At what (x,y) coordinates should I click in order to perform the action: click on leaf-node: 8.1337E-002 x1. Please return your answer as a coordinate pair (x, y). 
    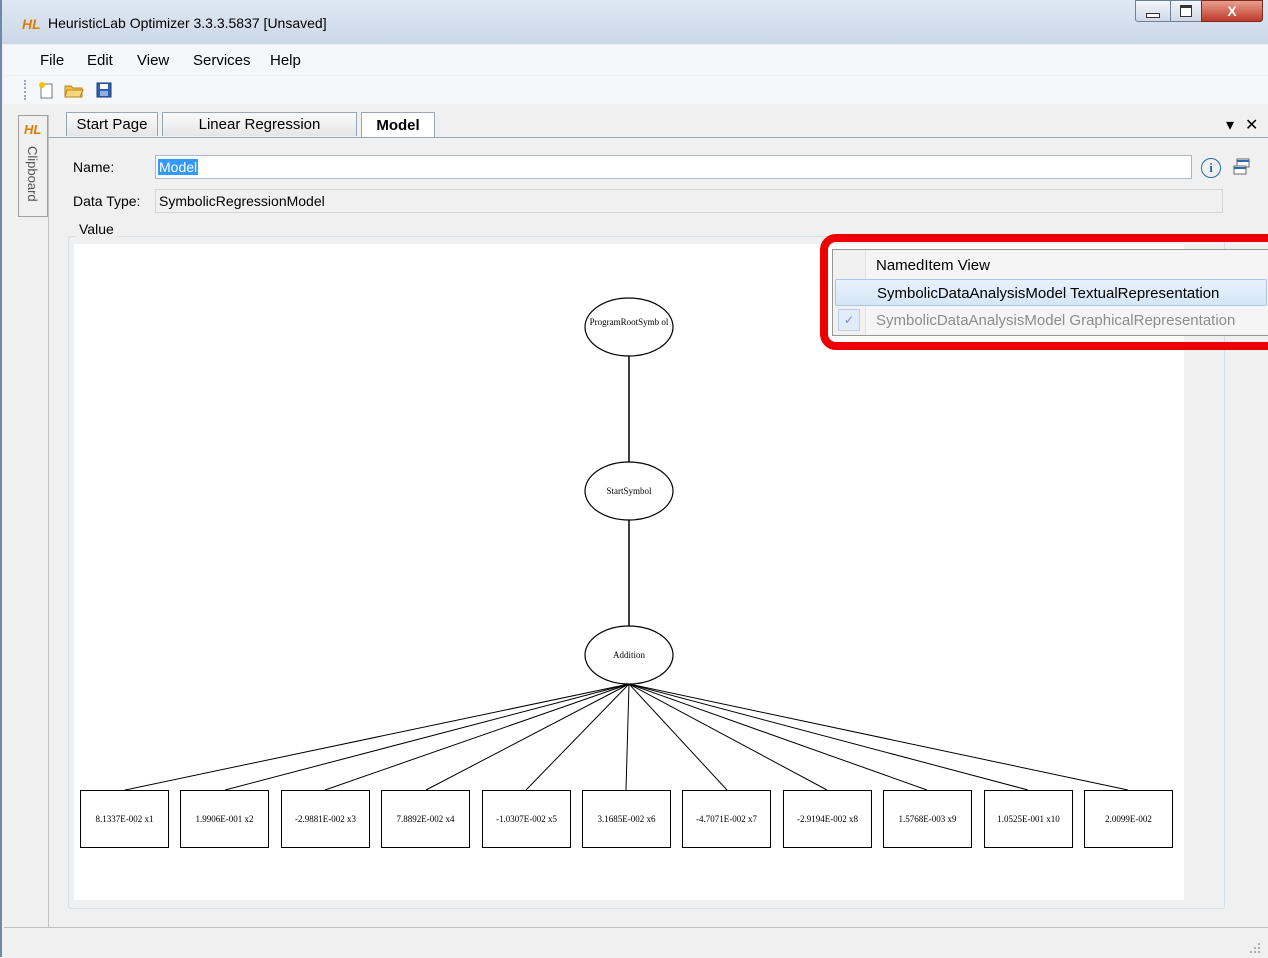
    Looking at the image, I should click on (124, 819).